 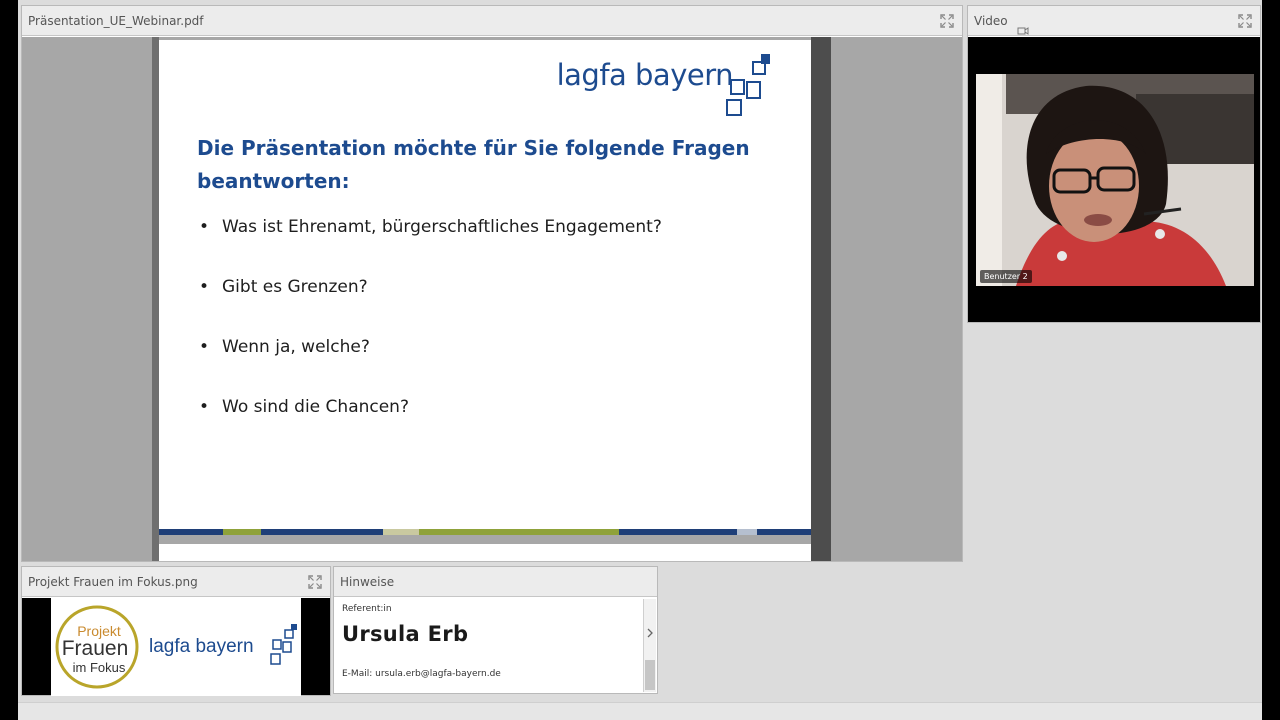 I want to click on slide-footer-bar, so click(x=485, y=532).